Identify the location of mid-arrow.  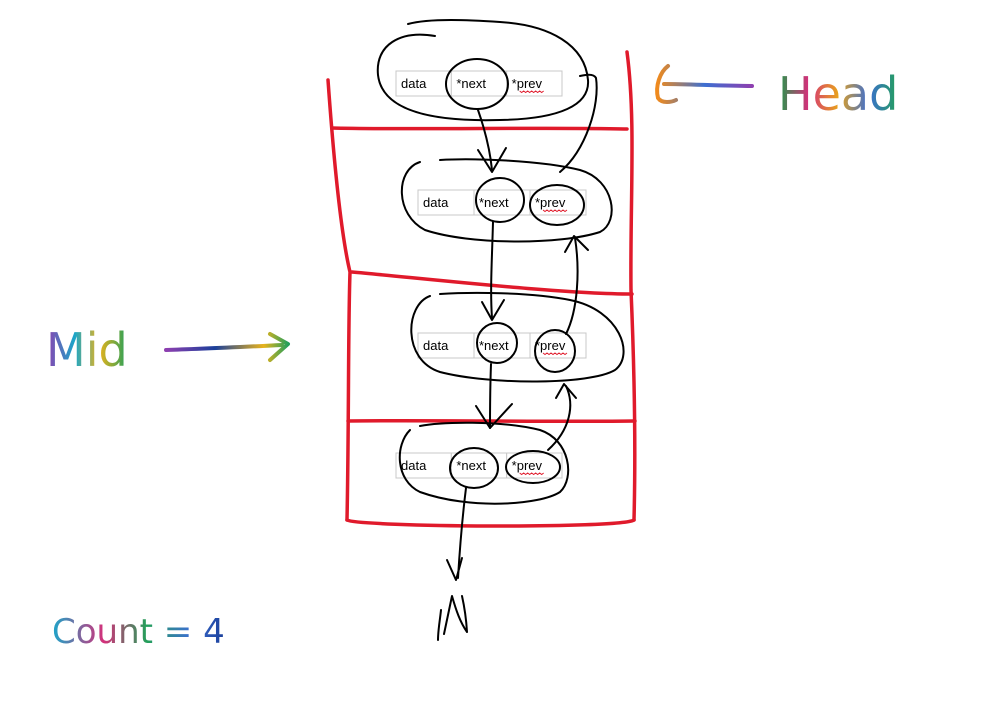
(227, 347).